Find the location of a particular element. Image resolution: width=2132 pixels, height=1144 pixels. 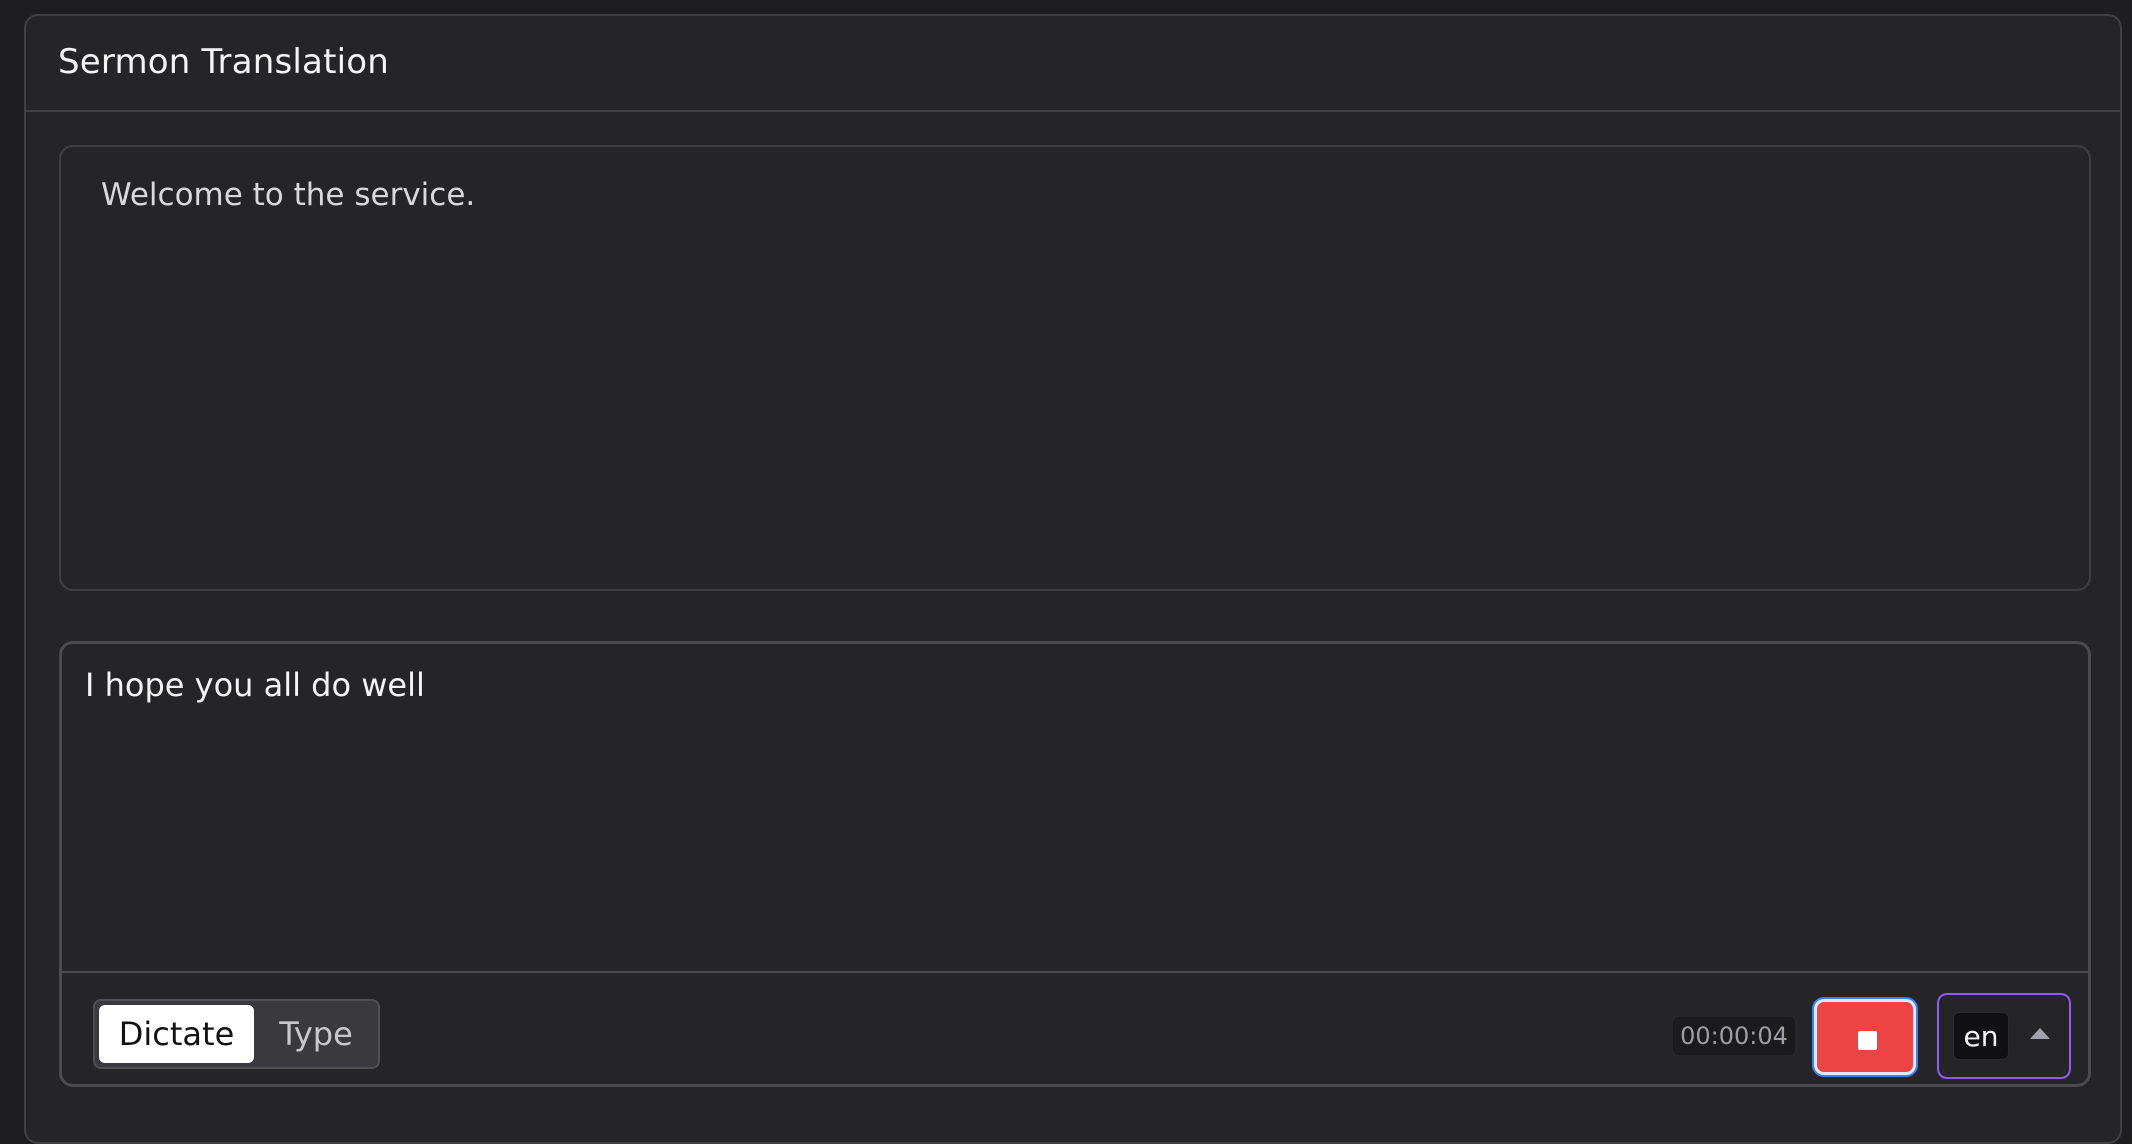

stop-recording-button is located at coordinates (1865, 1037).